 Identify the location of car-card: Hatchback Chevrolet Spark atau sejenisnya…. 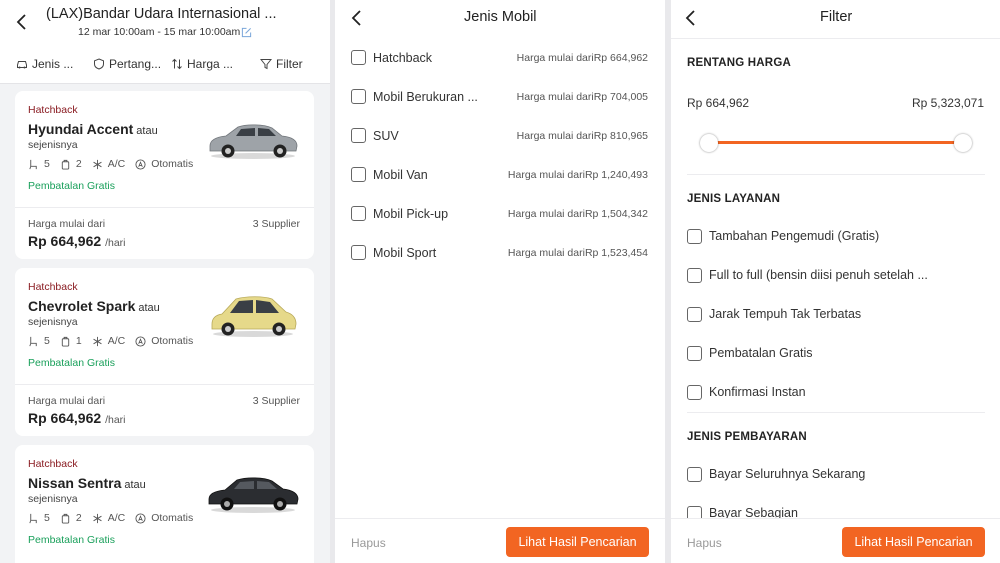
(164, 352).